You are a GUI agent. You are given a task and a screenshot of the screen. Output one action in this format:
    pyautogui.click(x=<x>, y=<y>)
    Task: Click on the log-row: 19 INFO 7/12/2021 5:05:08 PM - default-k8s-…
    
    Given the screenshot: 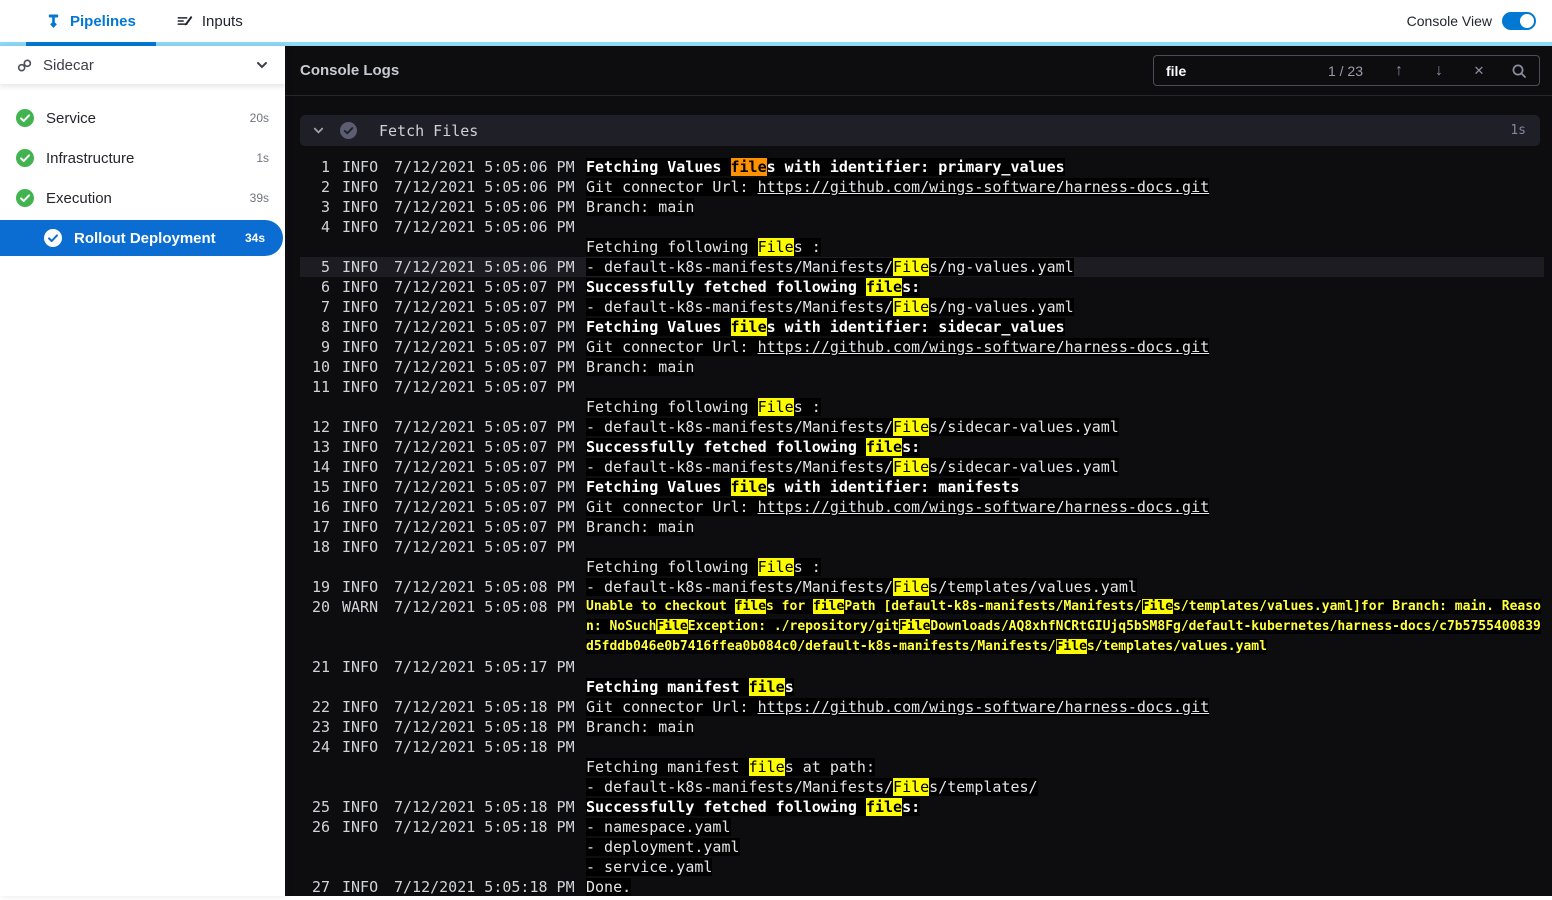 What is the action you would take?
    pyautogui.click(x=922, y=587)
    